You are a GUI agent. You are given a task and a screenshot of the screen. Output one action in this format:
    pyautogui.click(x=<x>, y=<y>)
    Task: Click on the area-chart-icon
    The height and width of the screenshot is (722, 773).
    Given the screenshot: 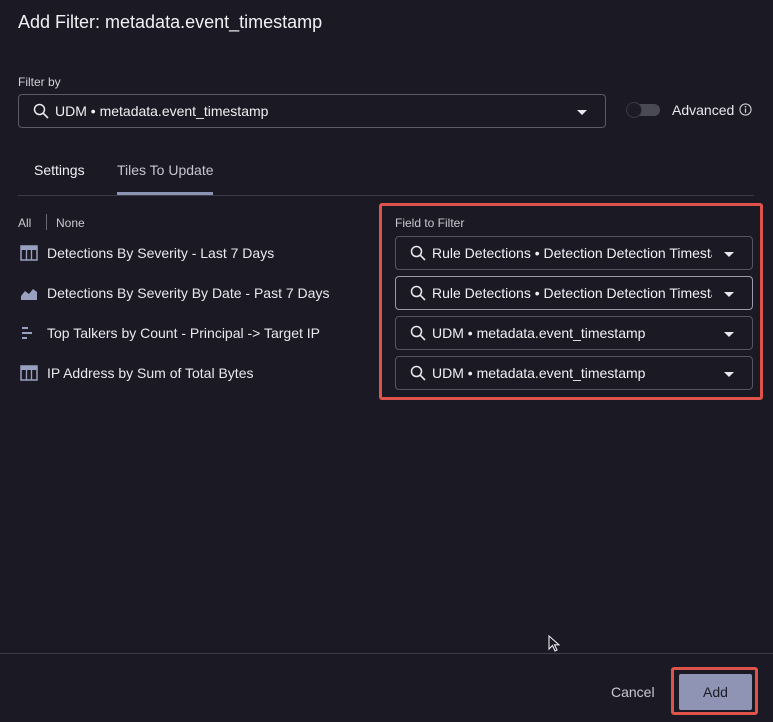 What is the action you would take?
    pyautogui.click(x=29, y=294)
    